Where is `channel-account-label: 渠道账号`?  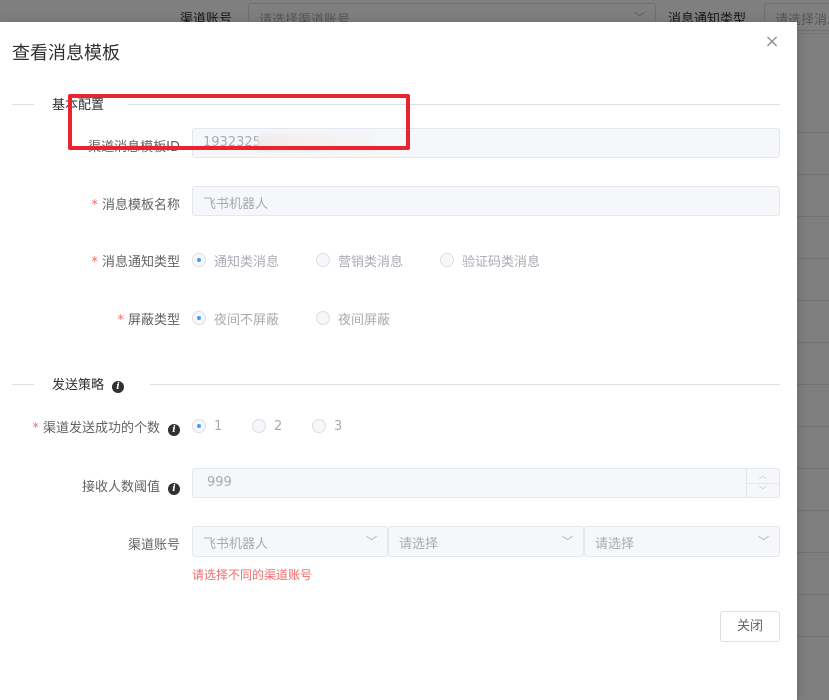 channel-account-label: 渠道账号 is located at coordinates (153, 545).